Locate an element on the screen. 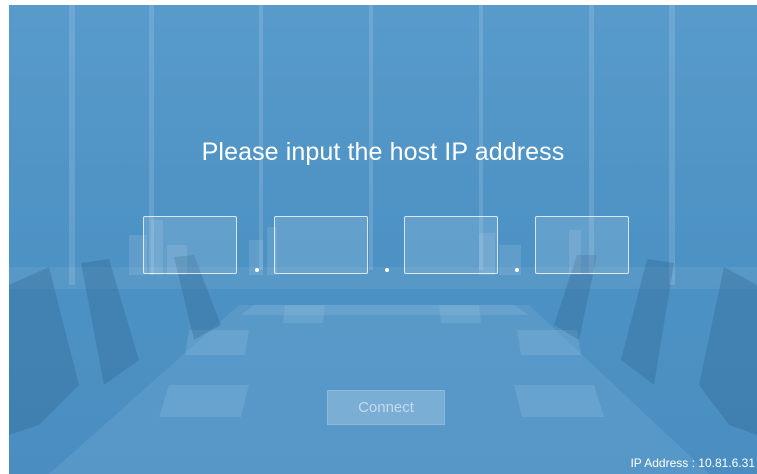 The width and height of the screenshot is (757, 474). ip-octet-3-input is located at coordinates (451, 245).